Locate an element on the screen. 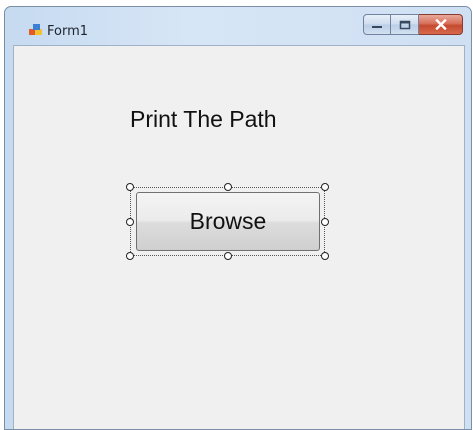 The width and height of the screenshot is (473, 430). resize-handle-right is located at coordinates (325, 222).